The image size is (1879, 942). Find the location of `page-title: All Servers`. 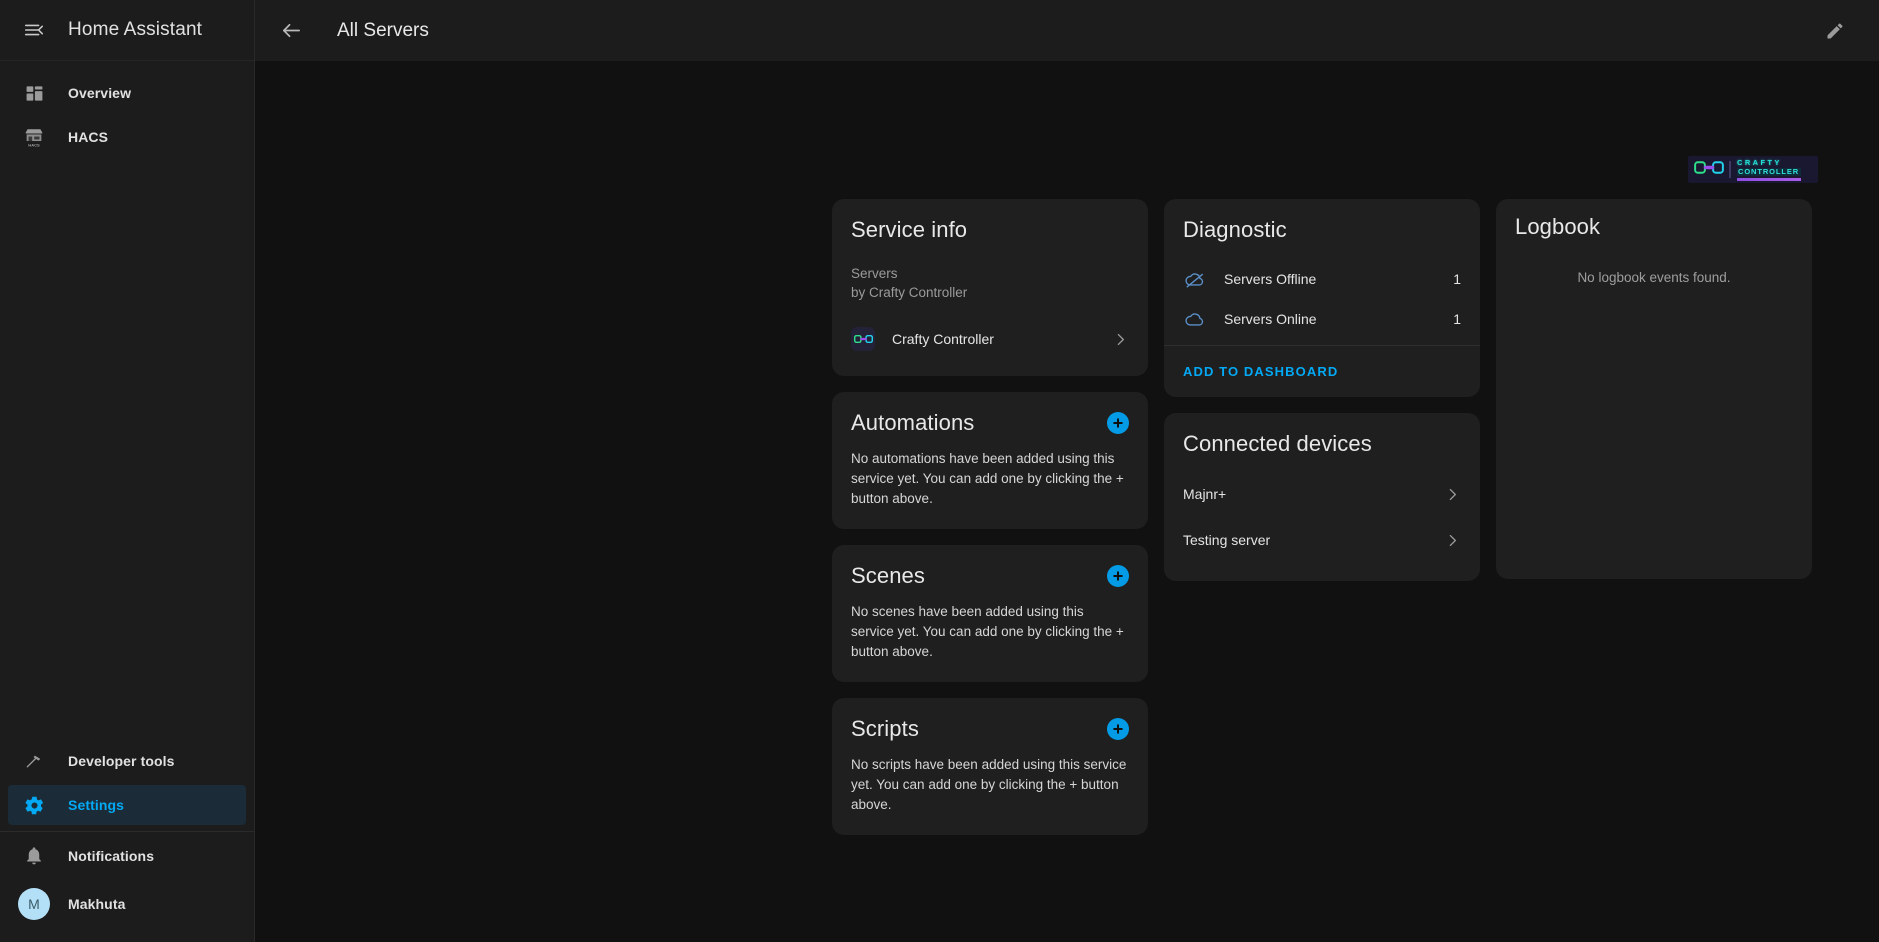

page-title: All Servers is located at coordinates (383, 30).